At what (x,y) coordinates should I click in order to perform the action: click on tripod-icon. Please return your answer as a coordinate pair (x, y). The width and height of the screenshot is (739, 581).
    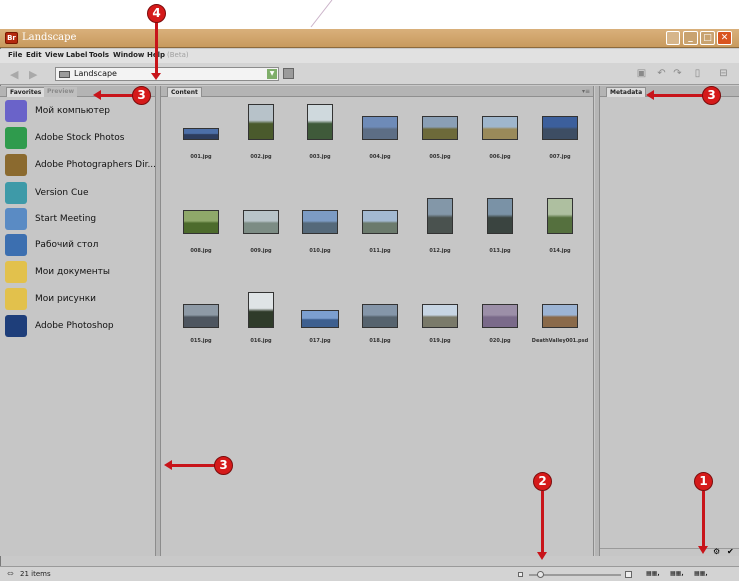
    Looking at the image, I should click on (16, 165).